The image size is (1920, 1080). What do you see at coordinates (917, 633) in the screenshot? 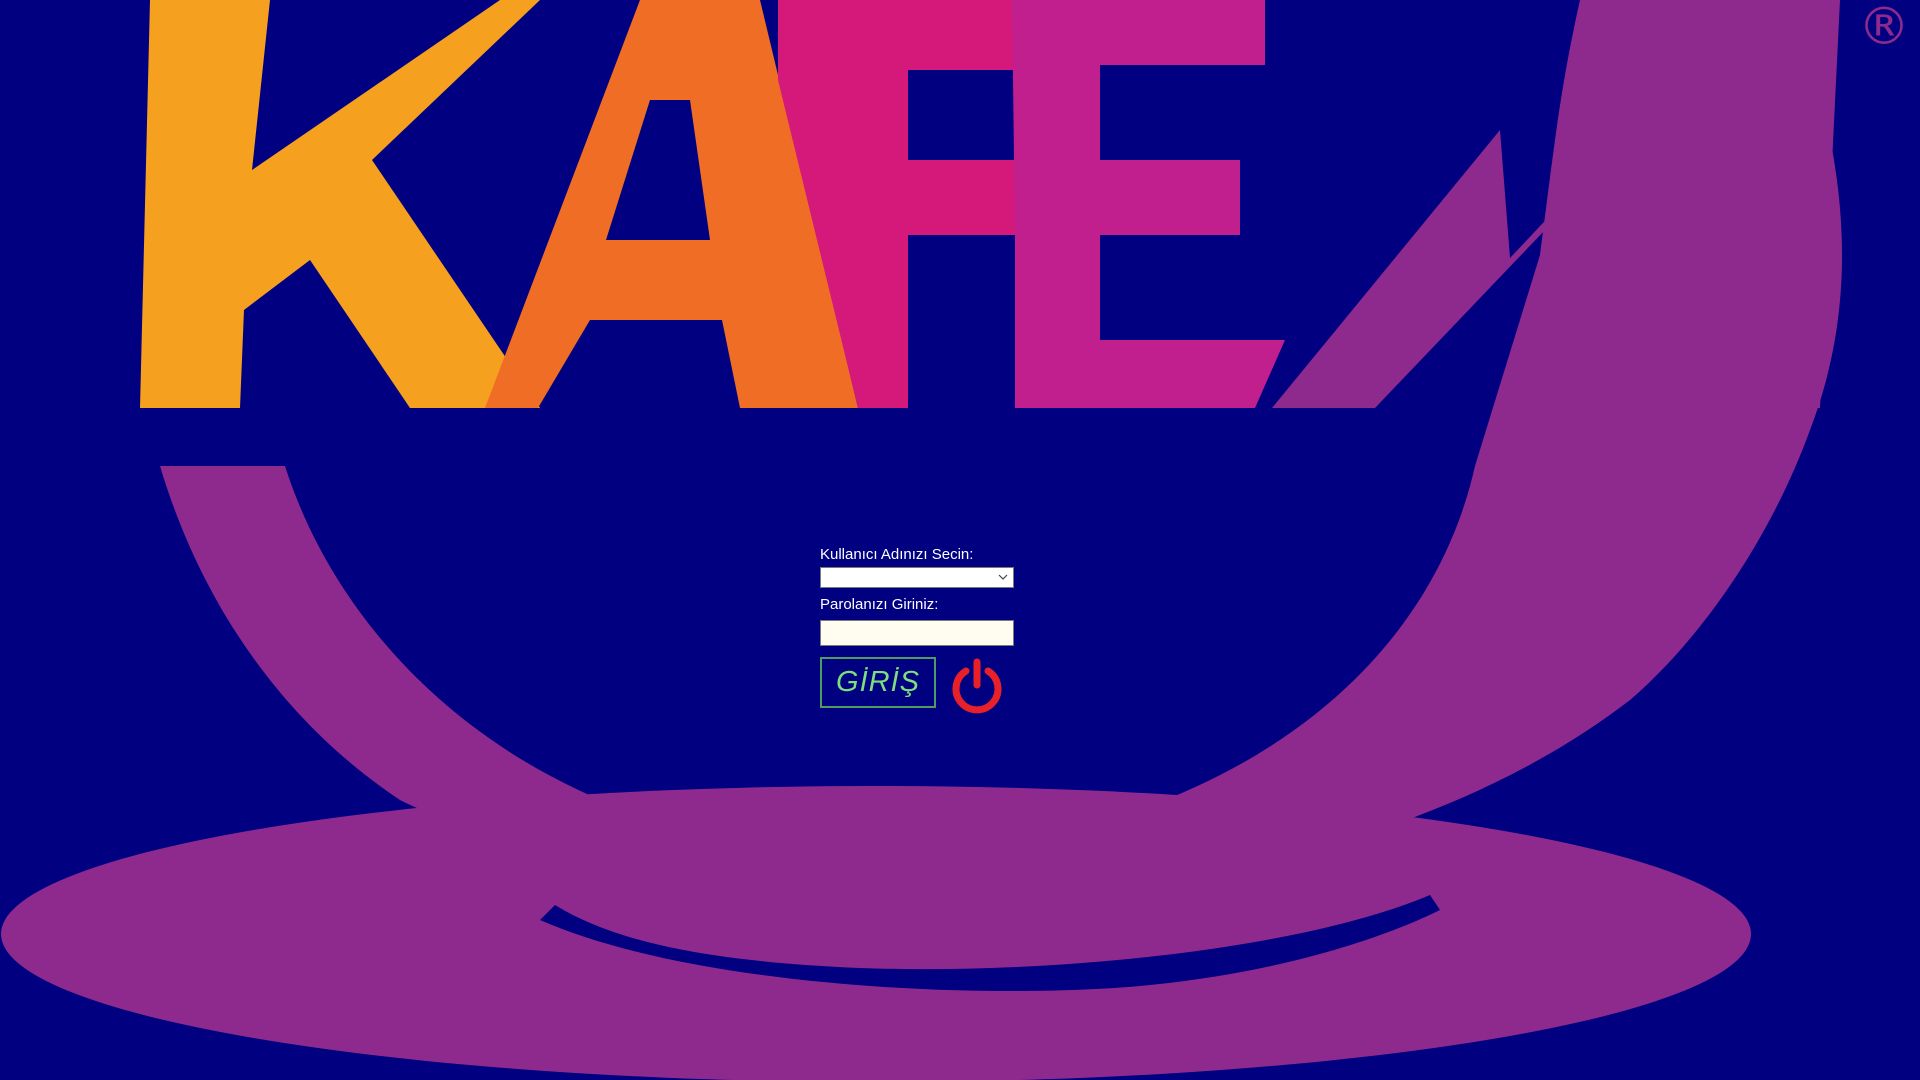
I see `password-field` at bounding box center [917, 633].